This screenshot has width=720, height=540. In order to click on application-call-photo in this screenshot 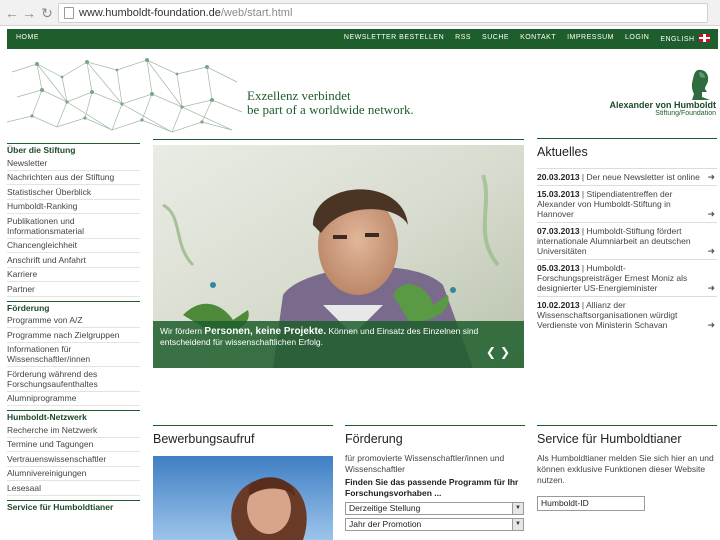, I will do `click(243, 498)`.